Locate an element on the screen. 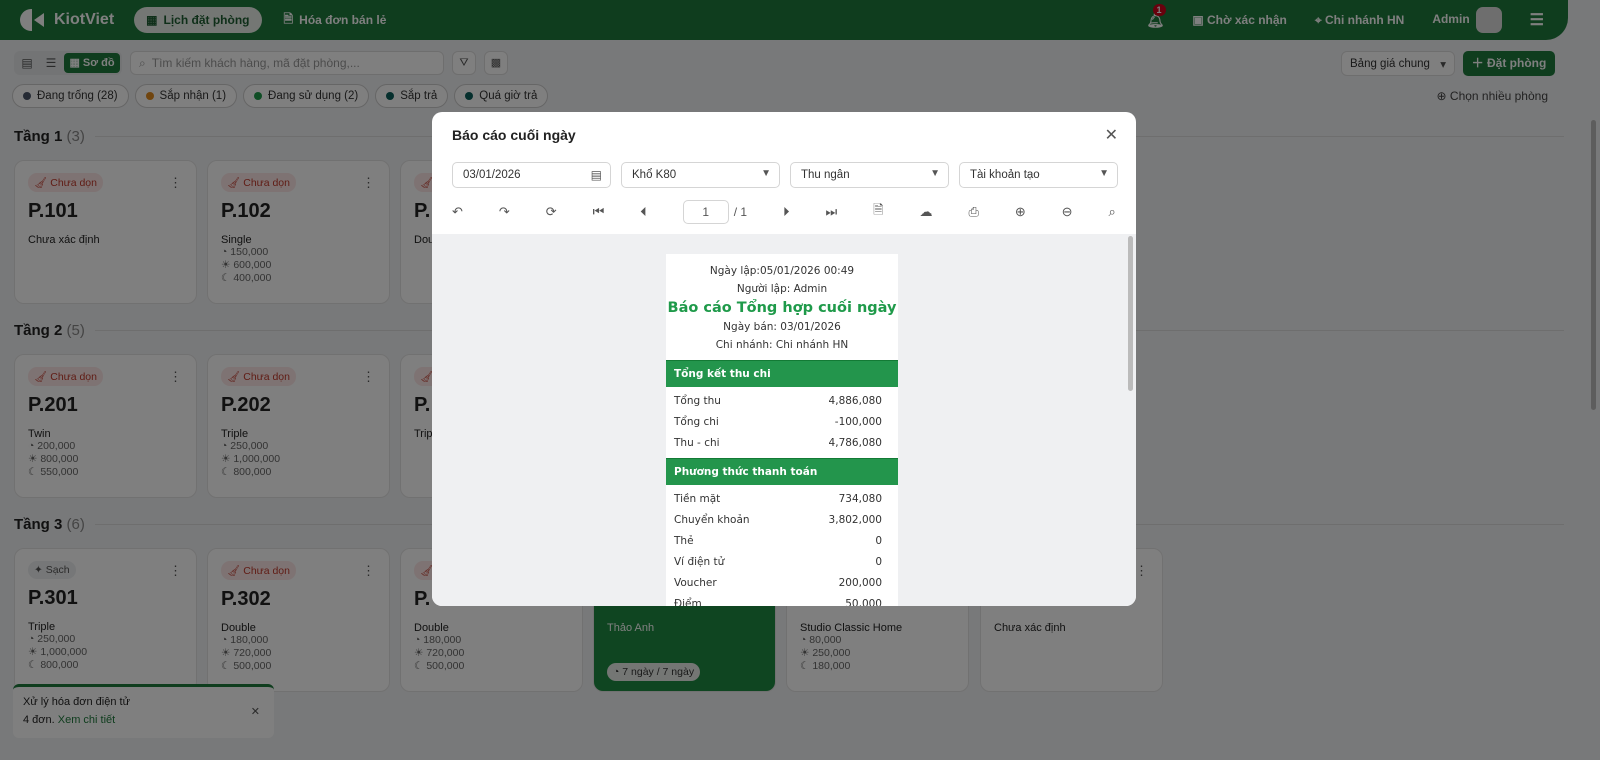  refresh-icon: ⟳ is located at coordinates (551, 212).